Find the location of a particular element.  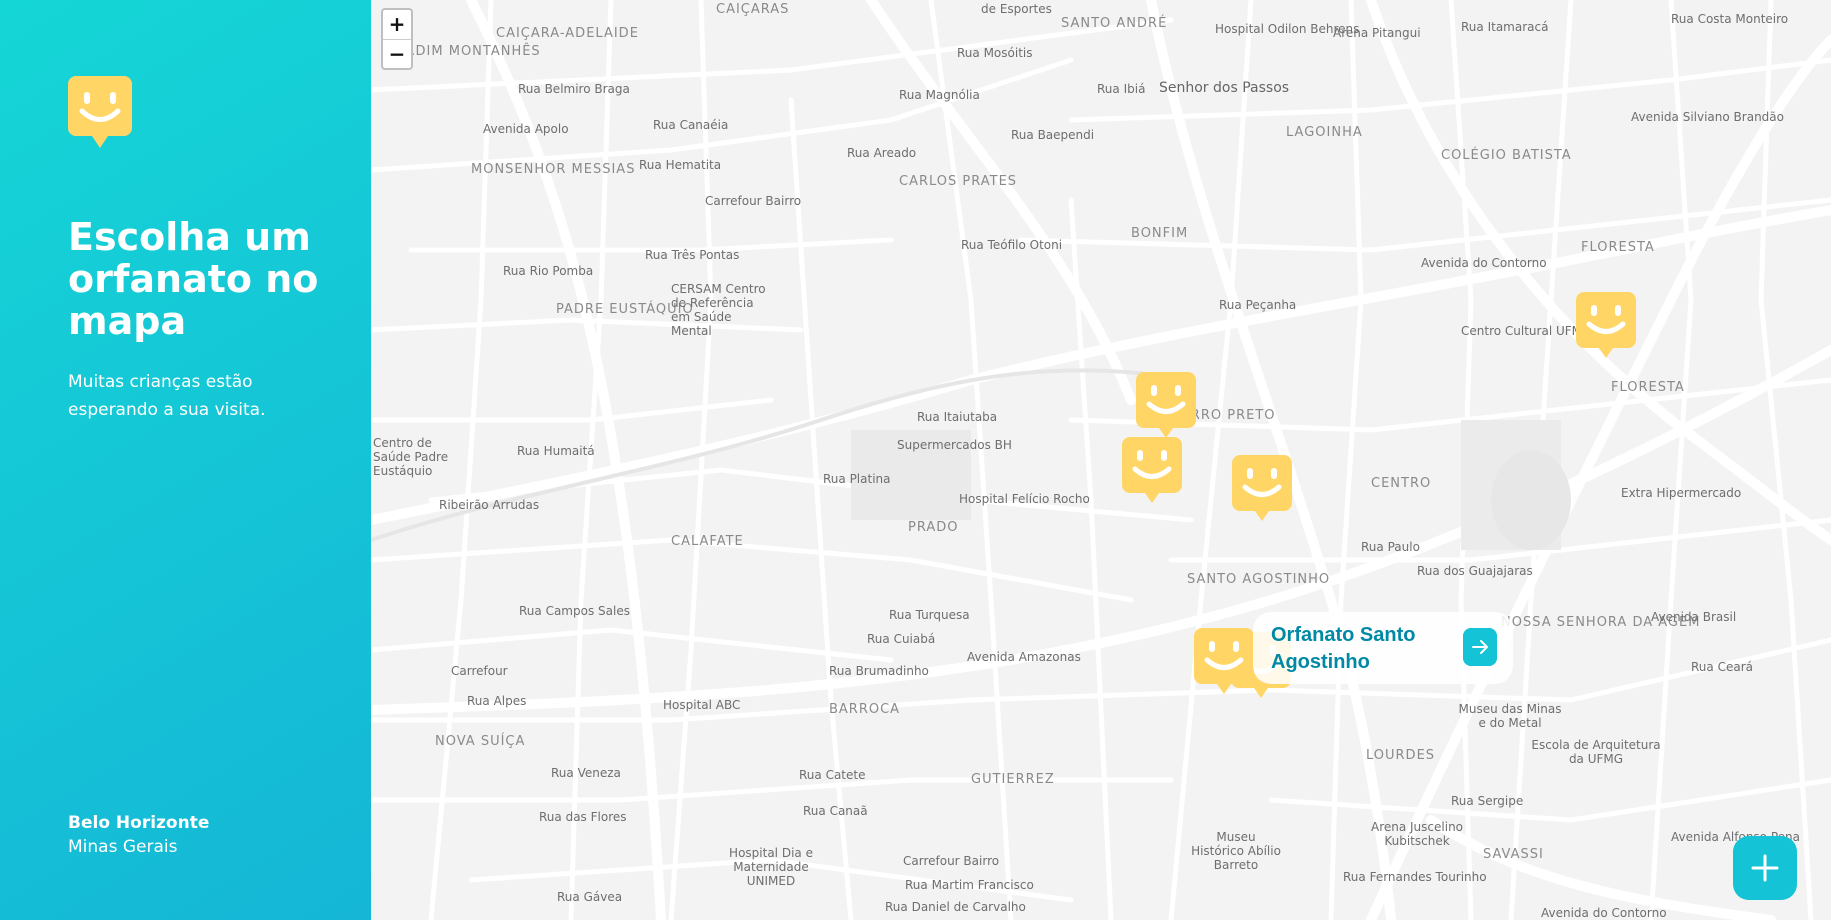

district-label: SAVASSI is located at coordinates (1513, 854).